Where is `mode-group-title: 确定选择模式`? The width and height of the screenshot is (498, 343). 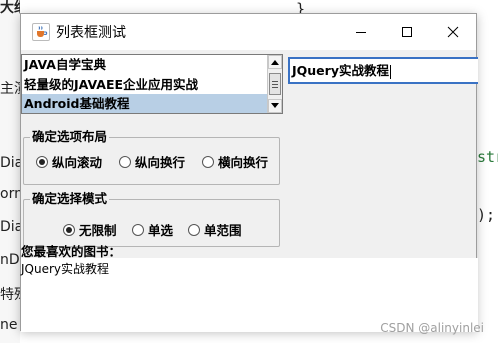
mode-group-title: 确定选择模式 is located at coordinates (70, 199).